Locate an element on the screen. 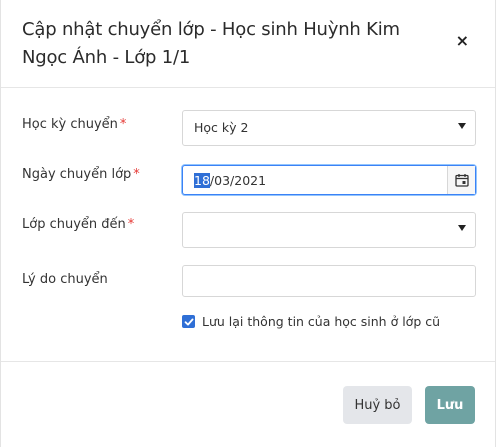 Image resolution: width=496 pixels, height=447 pixels. target-class-select is located at coordinates (329, 230).